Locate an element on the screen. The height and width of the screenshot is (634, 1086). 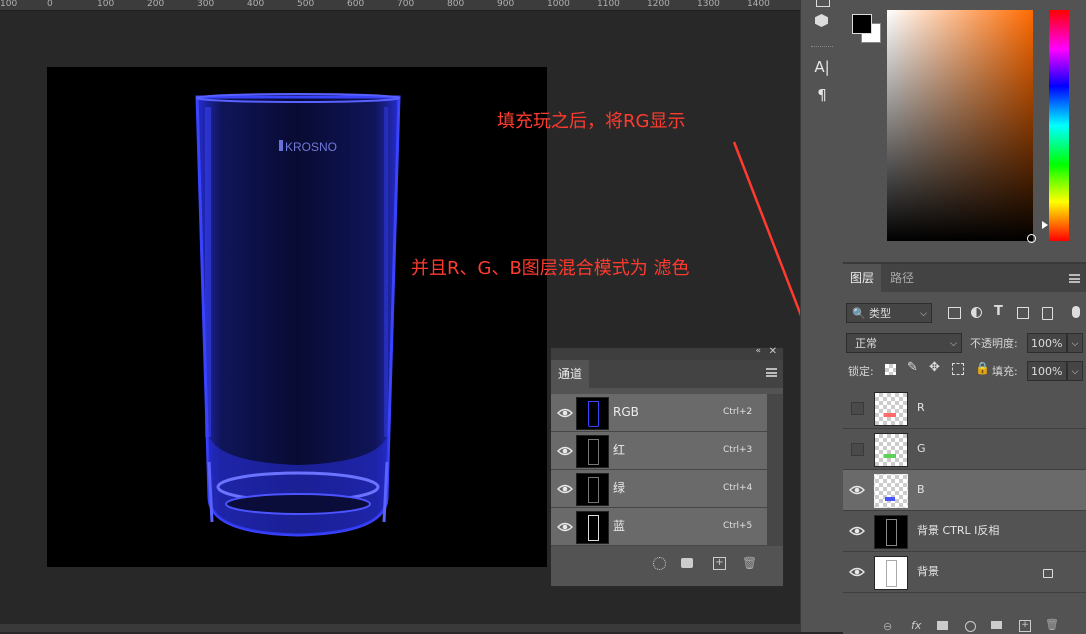
lock-paint-icon: ✎ is located at coordinates (912, 367).